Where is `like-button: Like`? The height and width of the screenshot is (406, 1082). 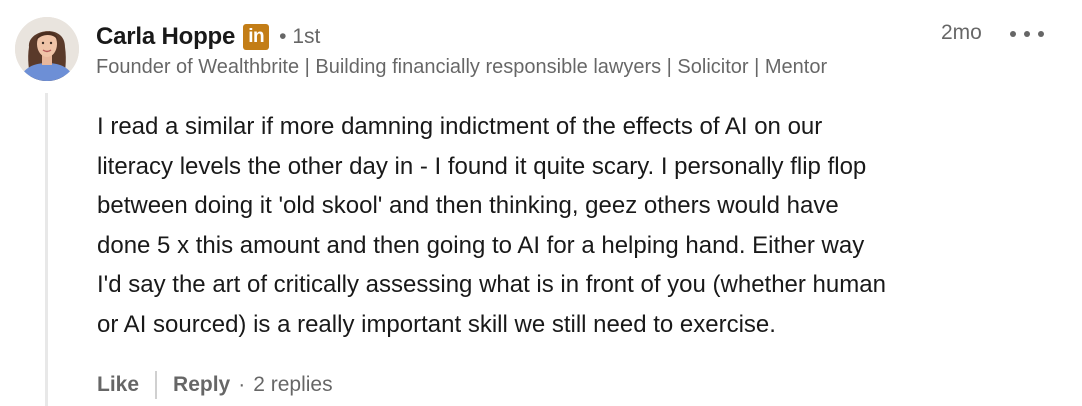 like-button: Like is located at coordinates (118, 385).